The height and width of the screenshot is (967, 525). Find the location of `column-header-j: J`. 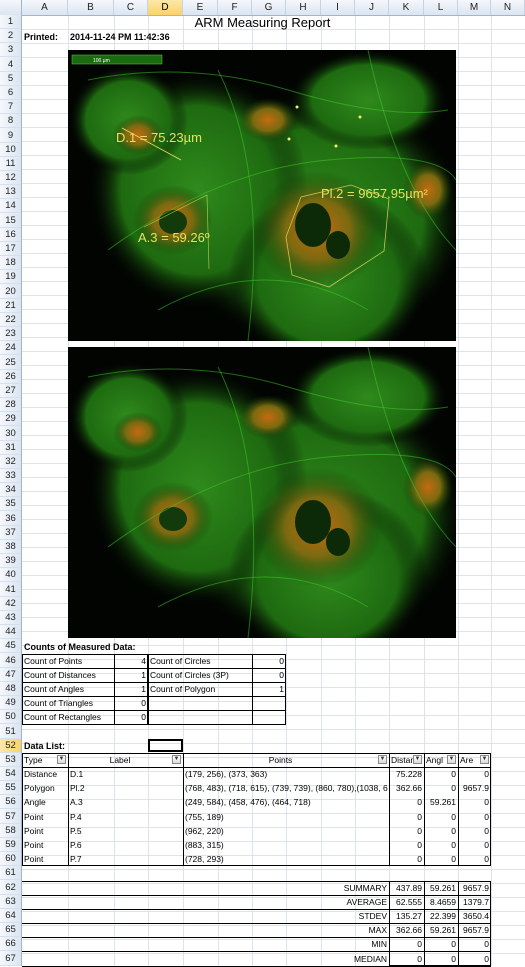

column-header-j: J is located at coordinates (372, 7).